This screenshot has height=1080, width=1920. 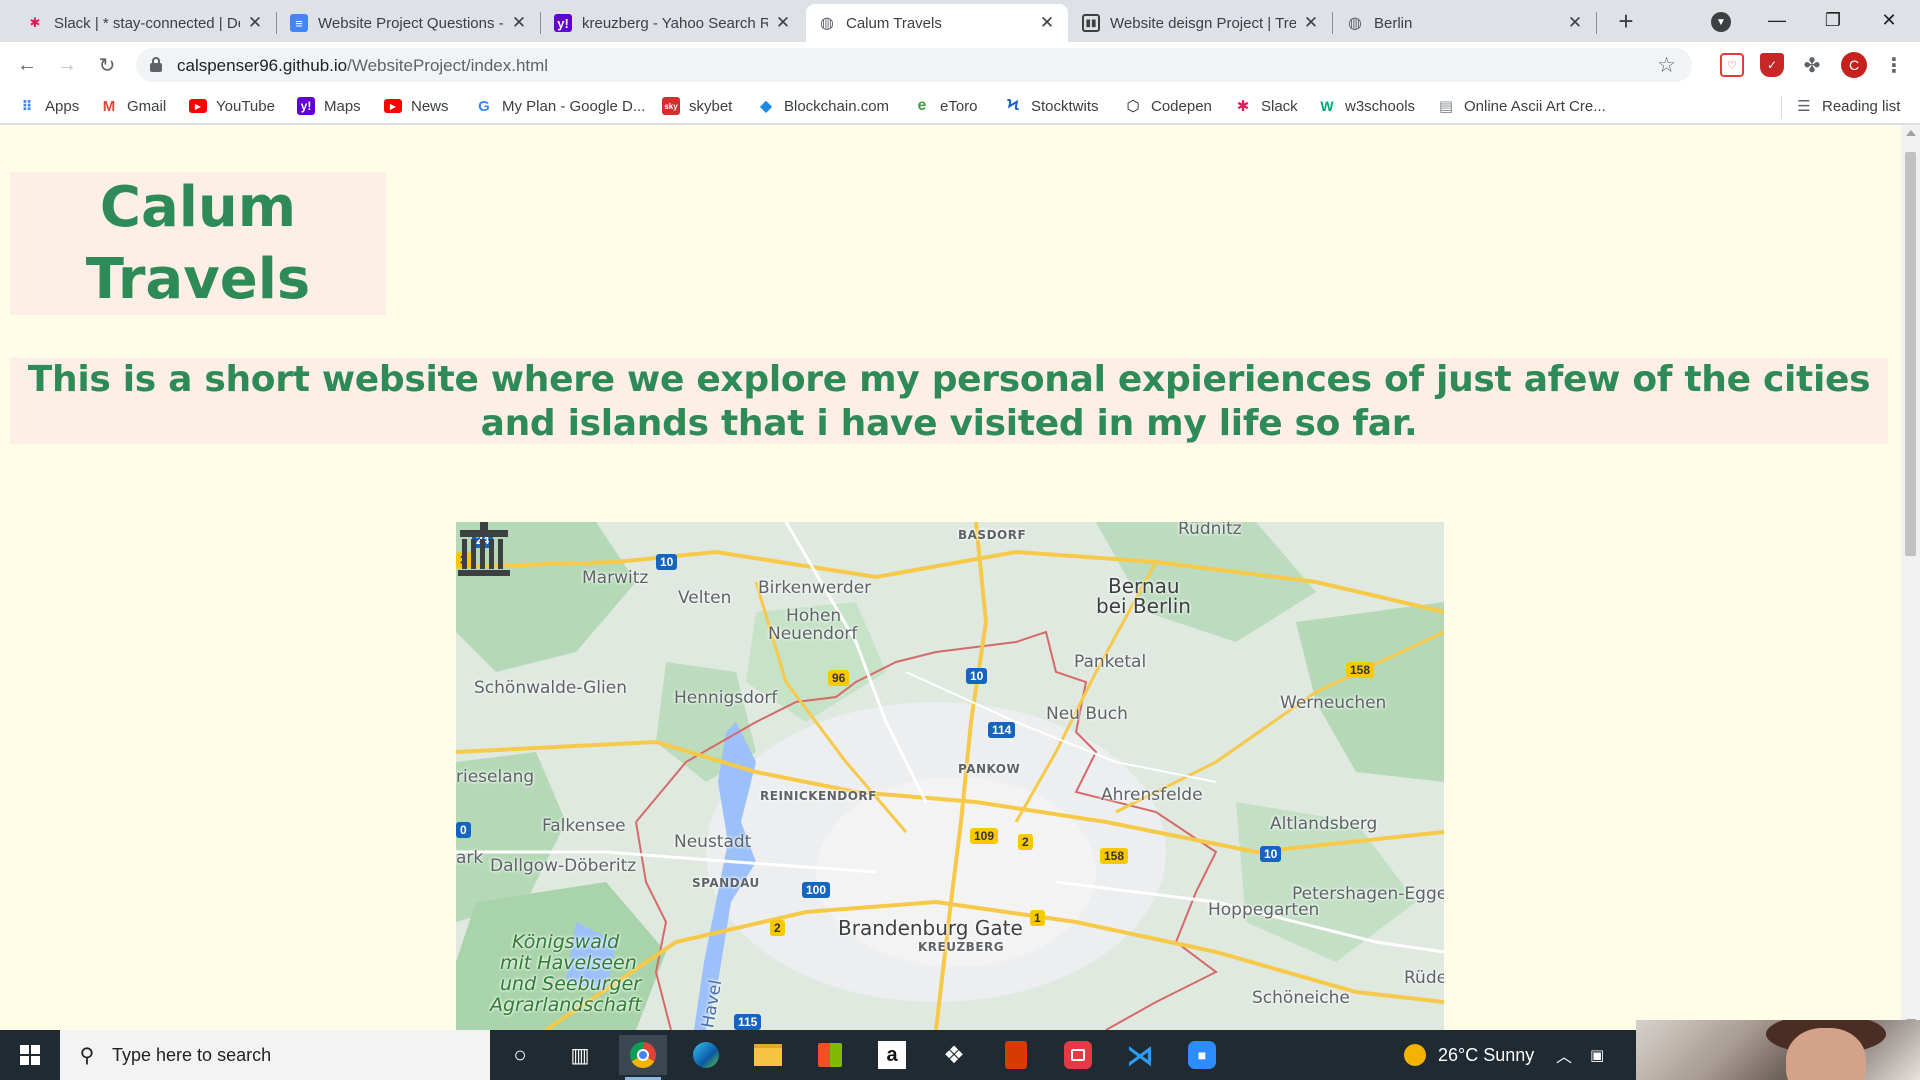 I want to click on map-place-label: Neustadt, so click(x=713, y=842).